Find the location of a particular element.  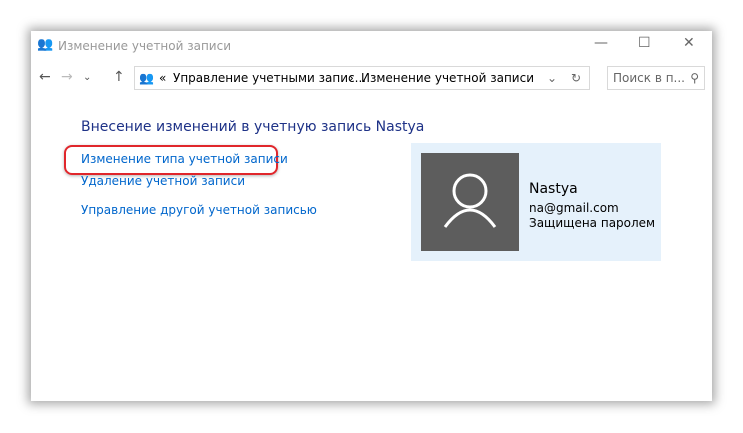

user-card: Nastya na@gmail.com Защищена паролем is located at coordinates (536, 202).